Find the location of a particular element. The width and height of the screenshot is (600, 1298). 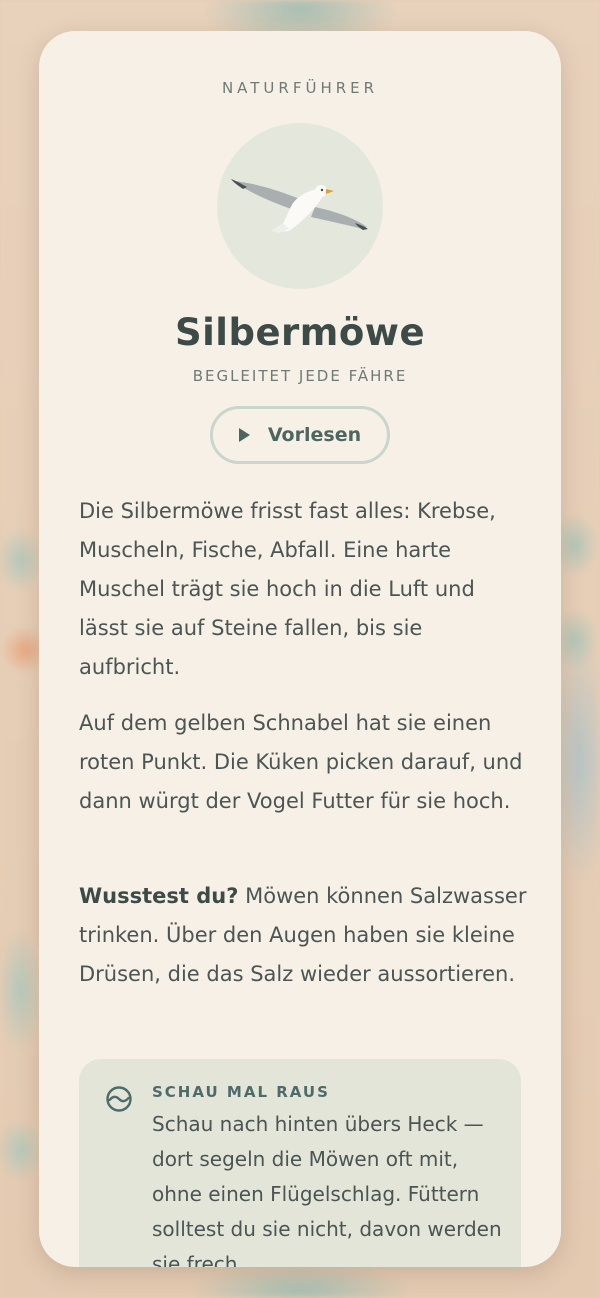

section-label: NATURFÜHRER is located at coordinates (300, 88).